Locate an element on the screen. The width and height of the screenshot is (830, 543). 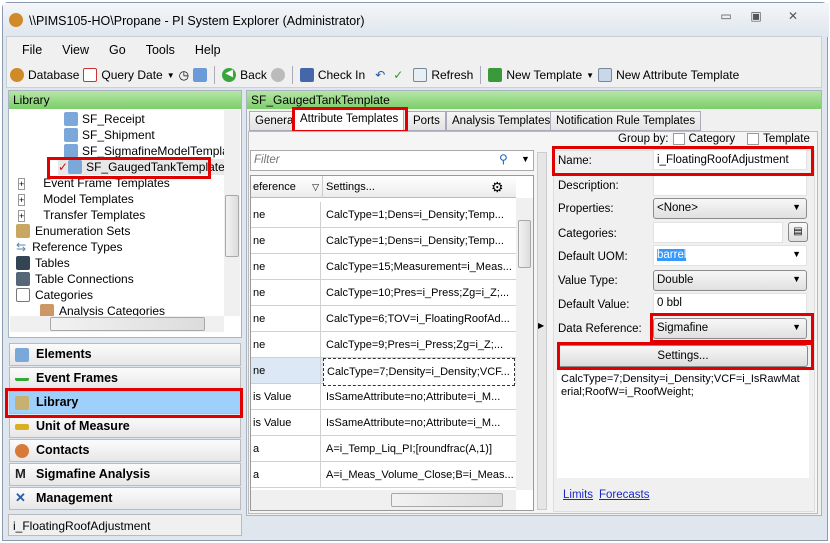
undo-checkout-icon: ↶ is located at coordinates (380, 75).